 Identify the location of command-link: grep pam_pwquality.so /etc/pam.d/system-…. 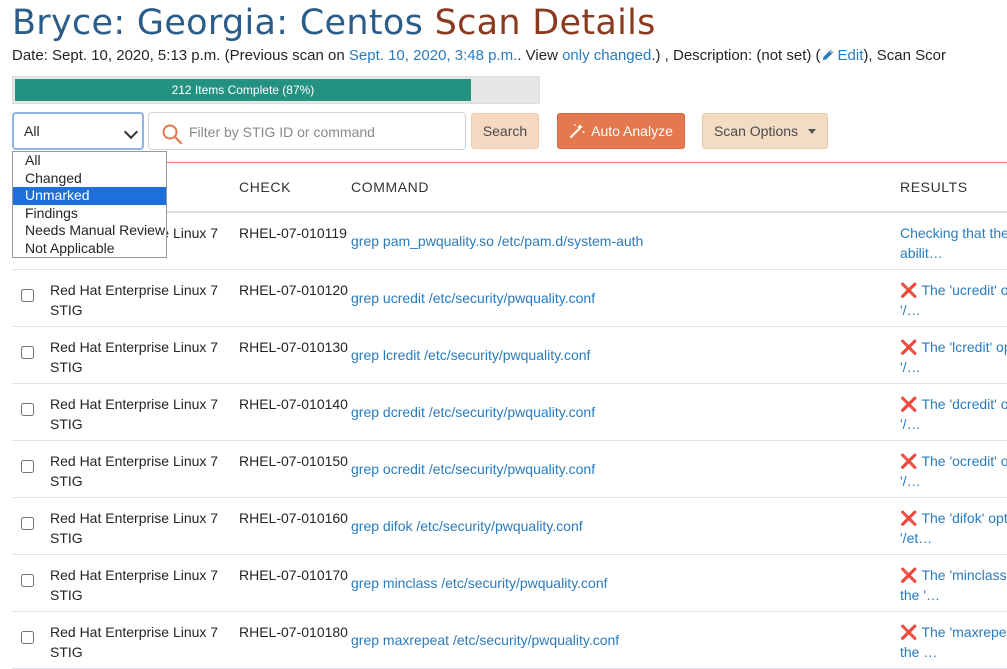
(497, 241).